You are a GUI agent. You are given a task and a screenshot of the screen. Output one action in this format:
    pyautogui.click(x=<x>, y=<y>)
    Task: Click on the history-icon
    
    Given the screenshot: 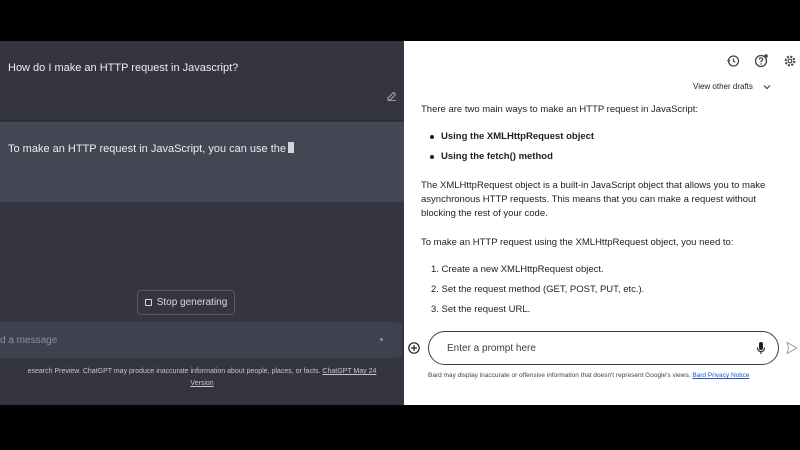 What is the action you would take?
    pyautogui.click(x=733, y=61)
    